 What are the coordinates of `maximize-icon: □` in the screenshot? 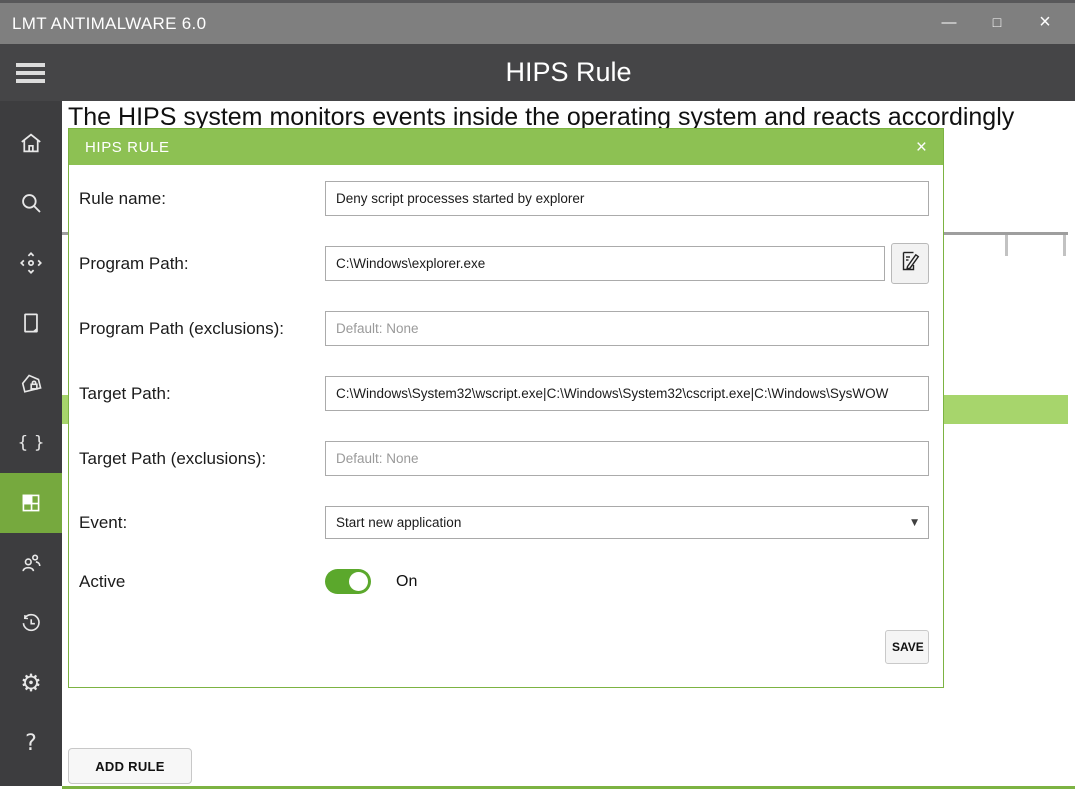 It's located at (997, 22).